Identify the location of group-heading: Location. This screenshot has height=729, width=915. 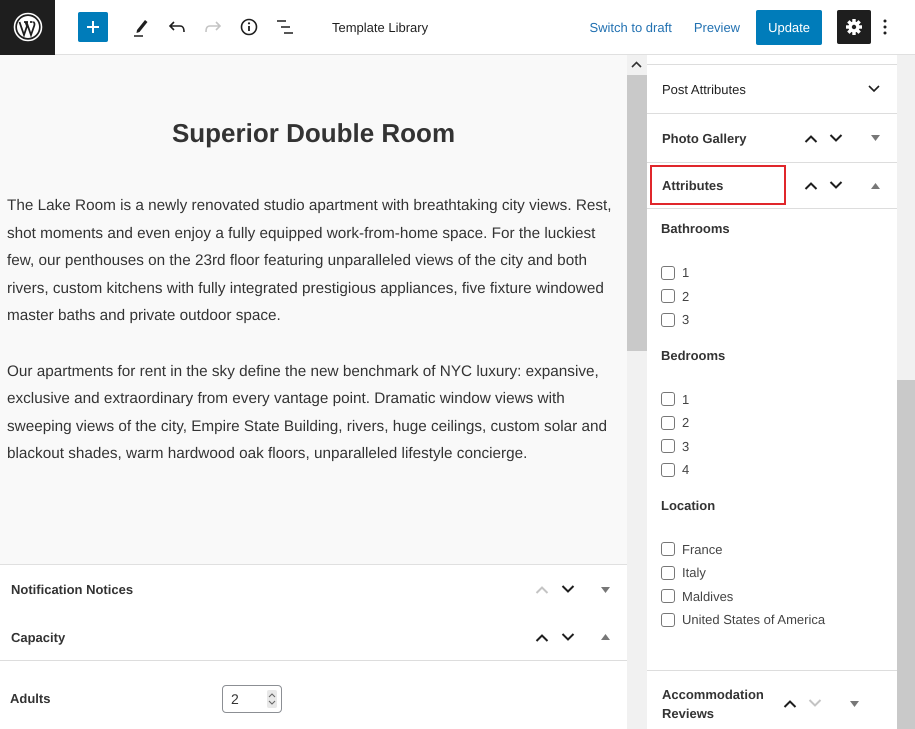
(688, 505).